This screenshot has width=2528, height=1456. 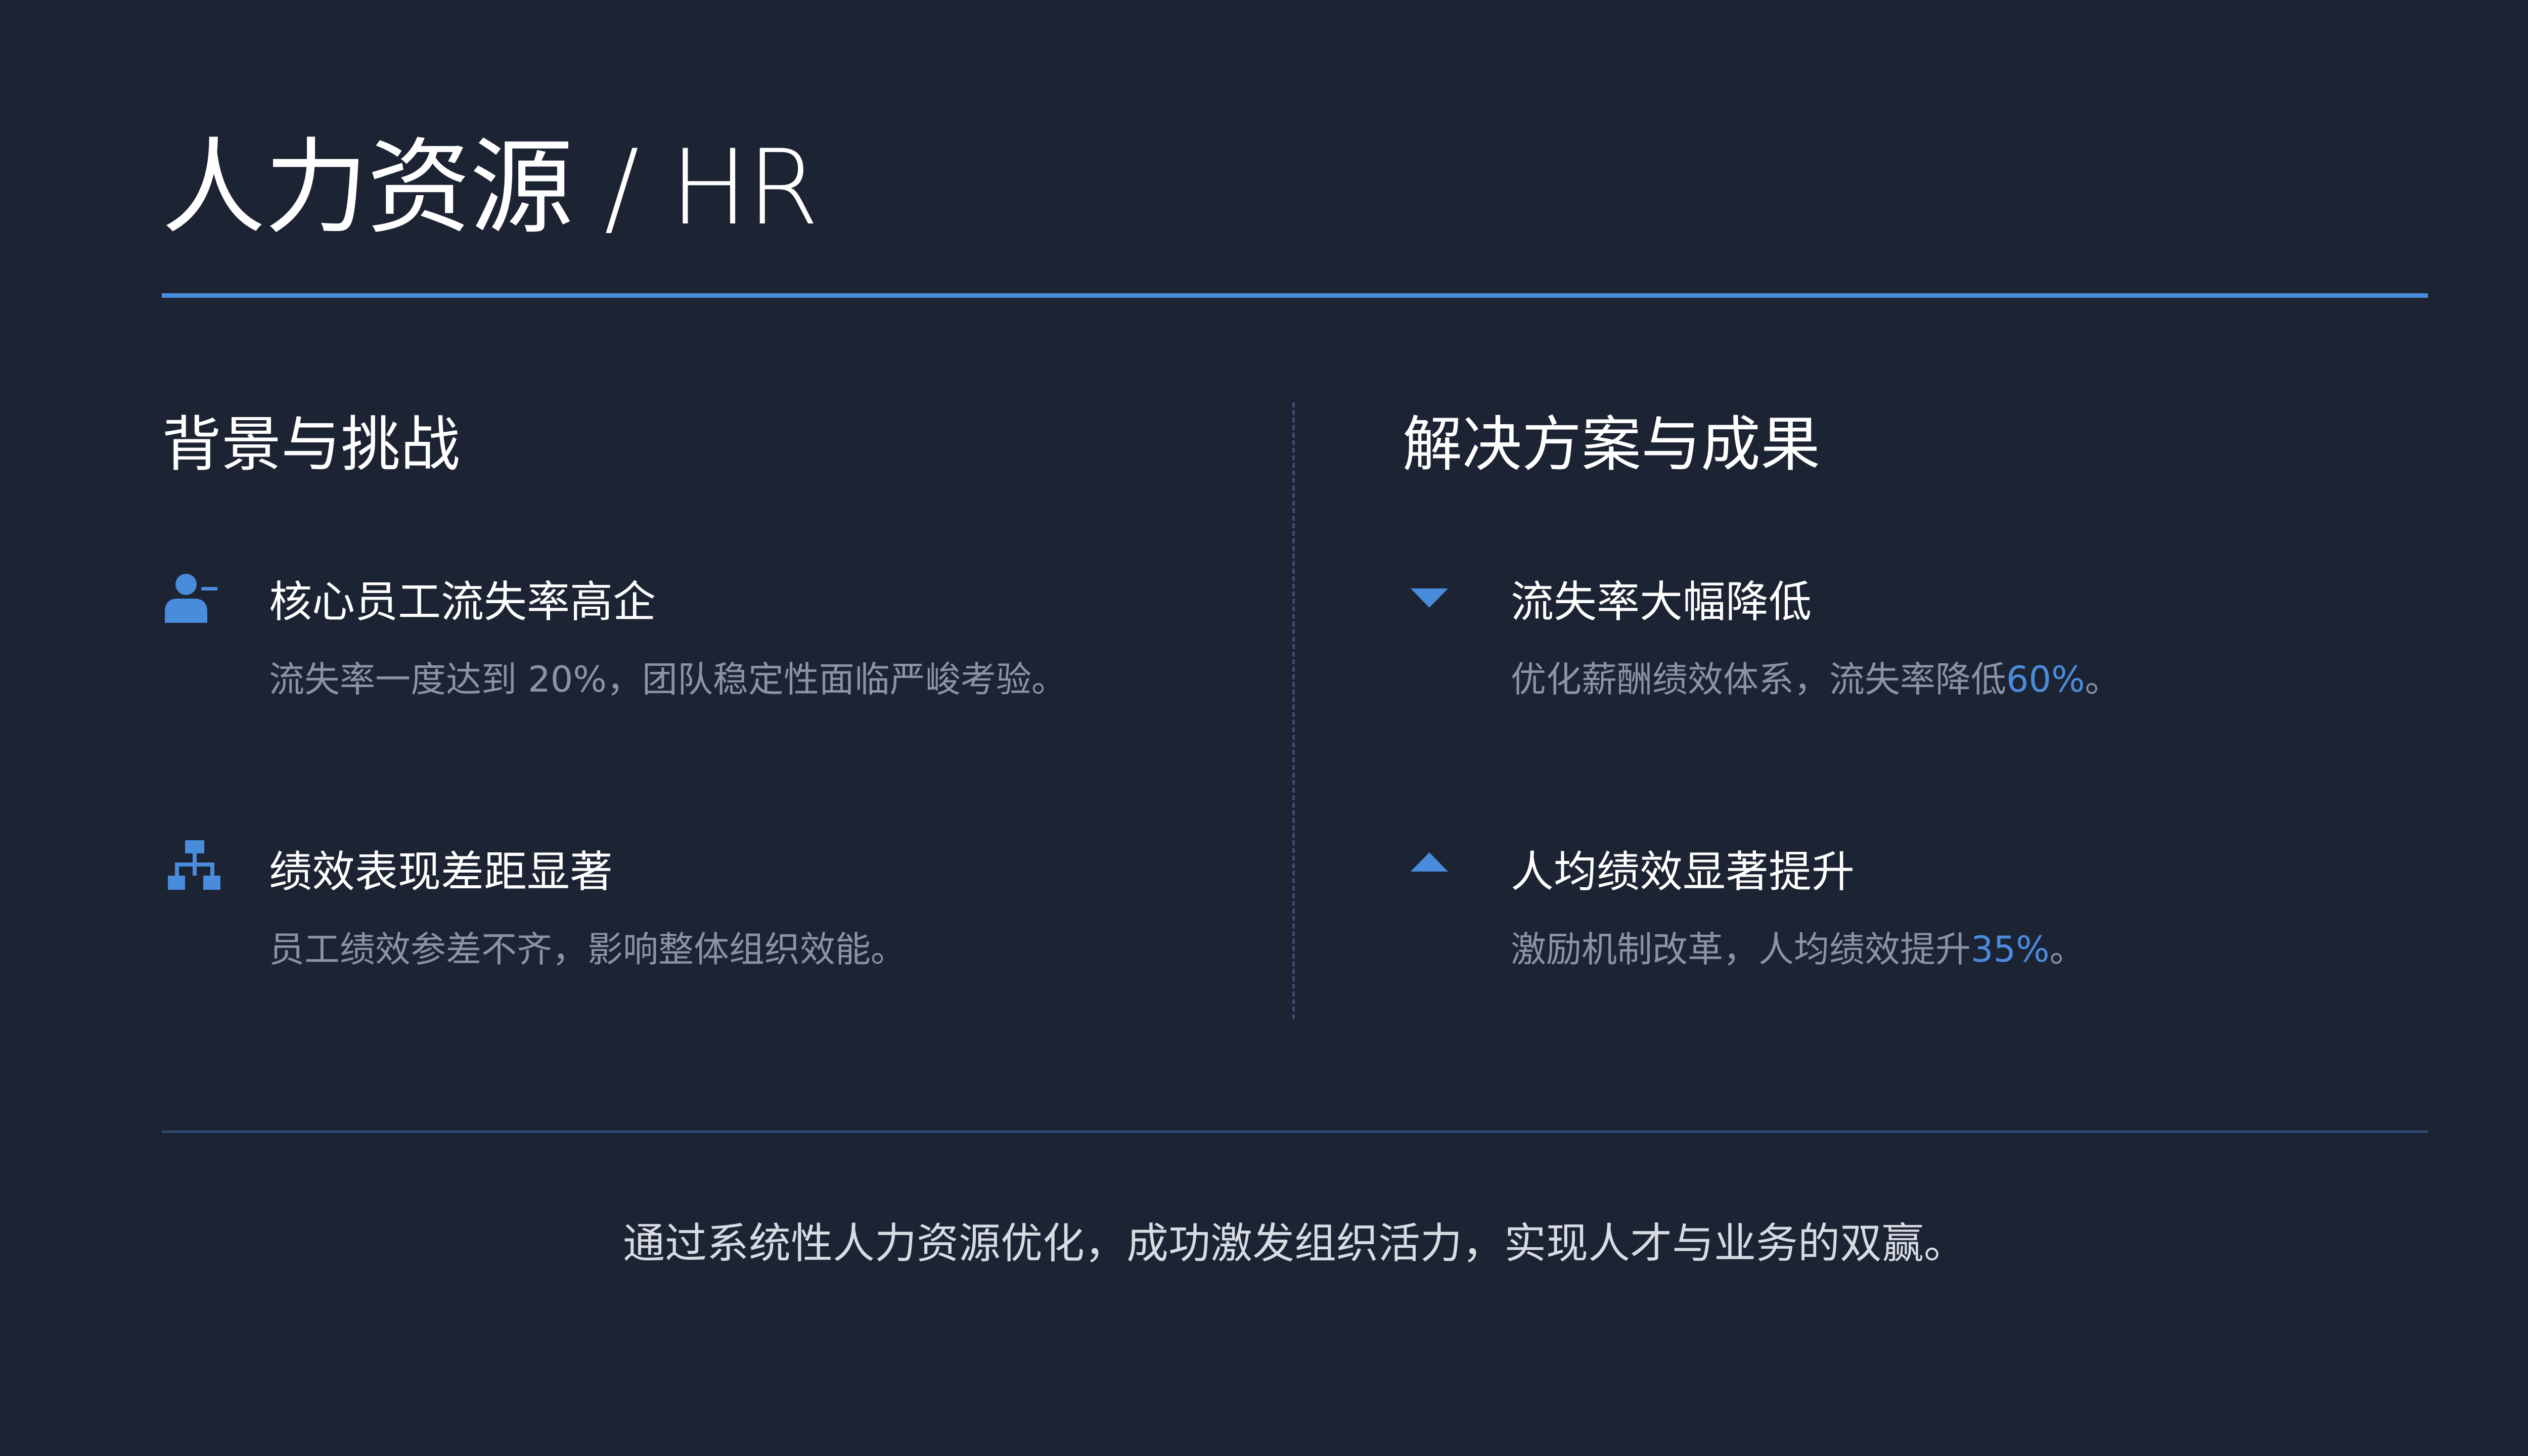 I want to click on right-item-1-desc: 优化薪酬绩效体系，流失率降低60%。, so click(x=1816, y=679).